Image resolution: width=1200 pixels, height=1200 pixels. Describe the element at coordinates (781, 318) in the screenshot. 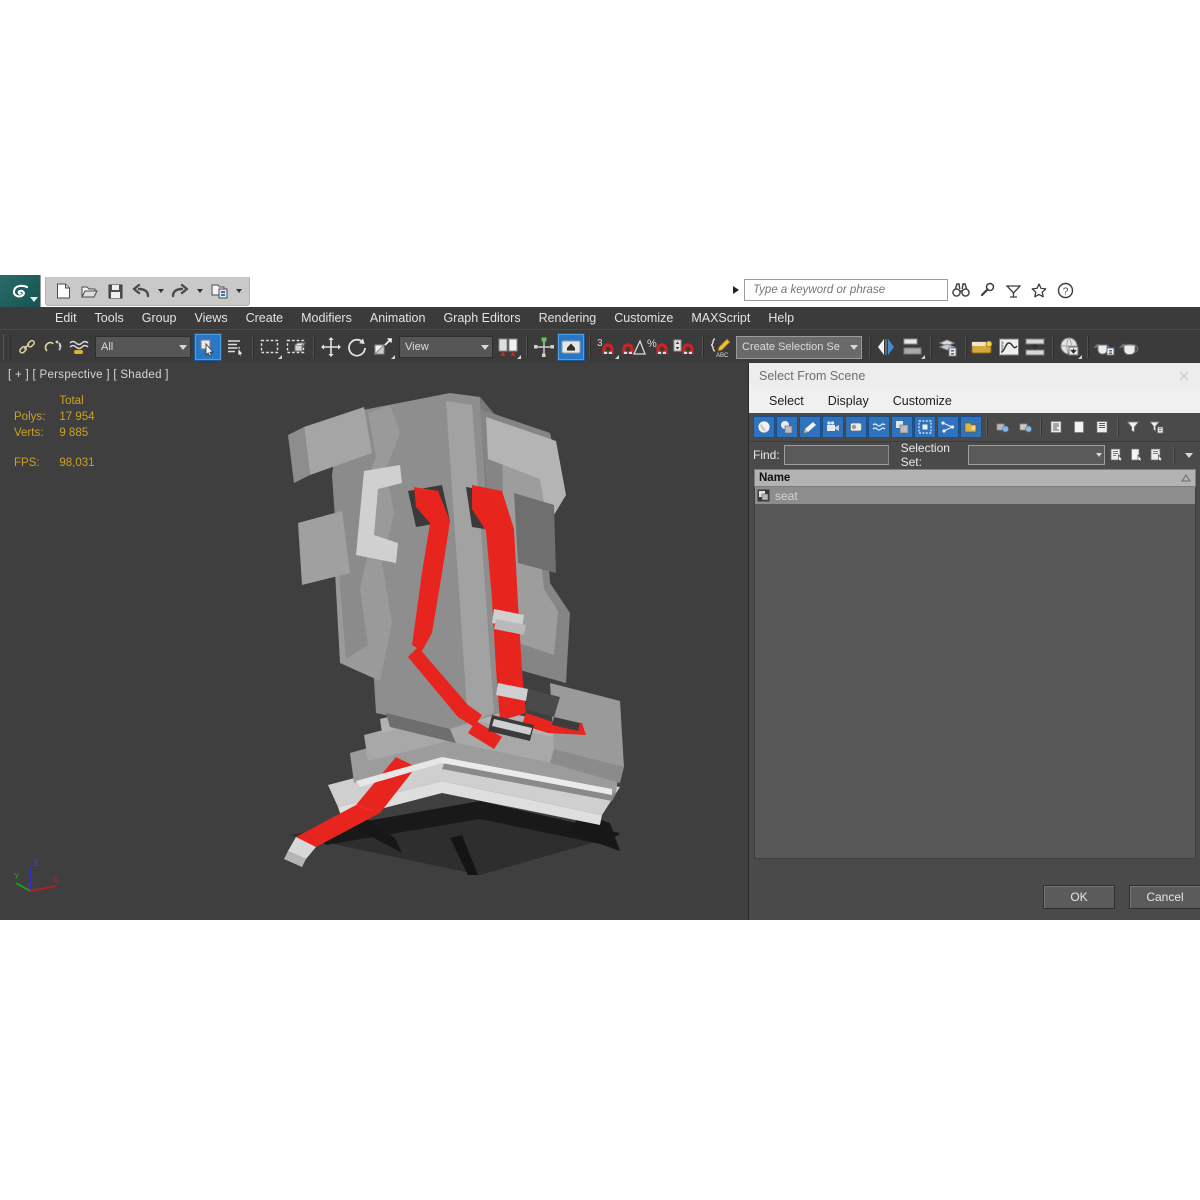

I see `menu-item-help: Help` at that location.